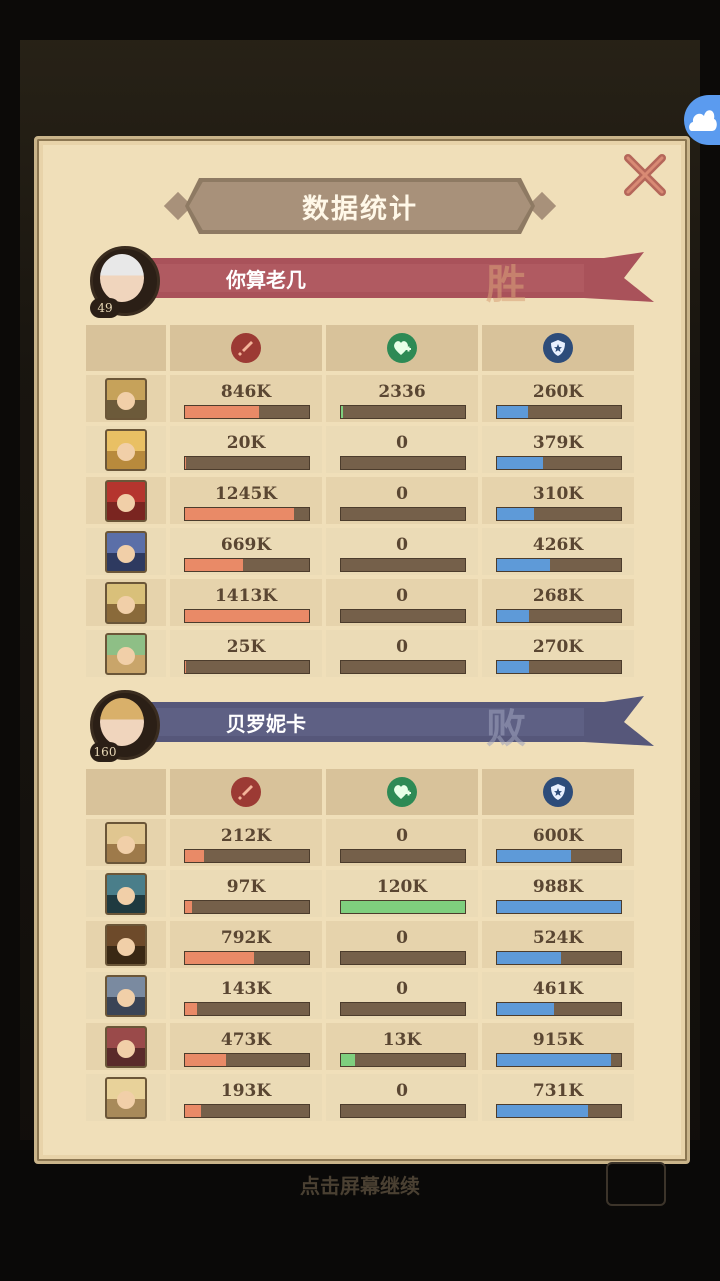  I want to click on damage-cell: 97K, so click(246, 893).